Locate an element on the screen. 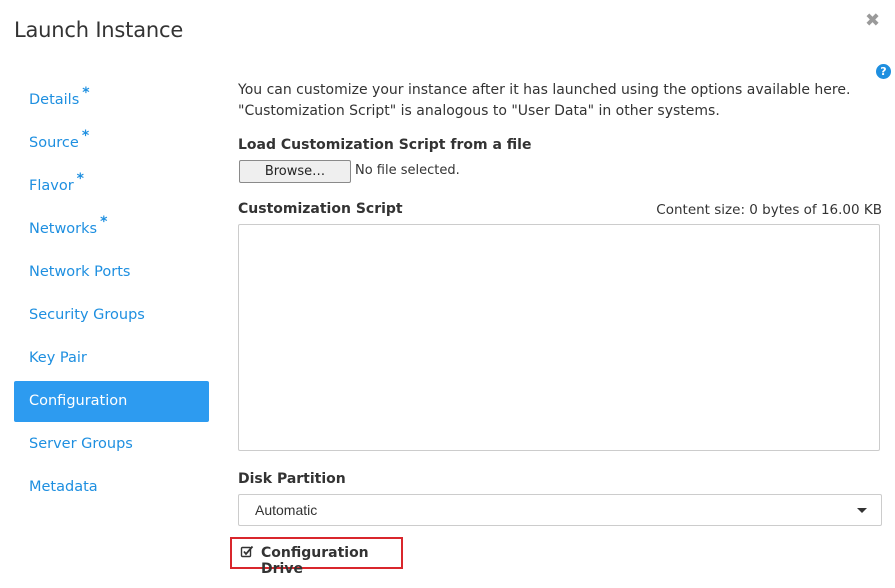 Image resolution: width=895 pixels, height=588 pixels. nav-item-label: Configuration is located at coordinates (78, 401).